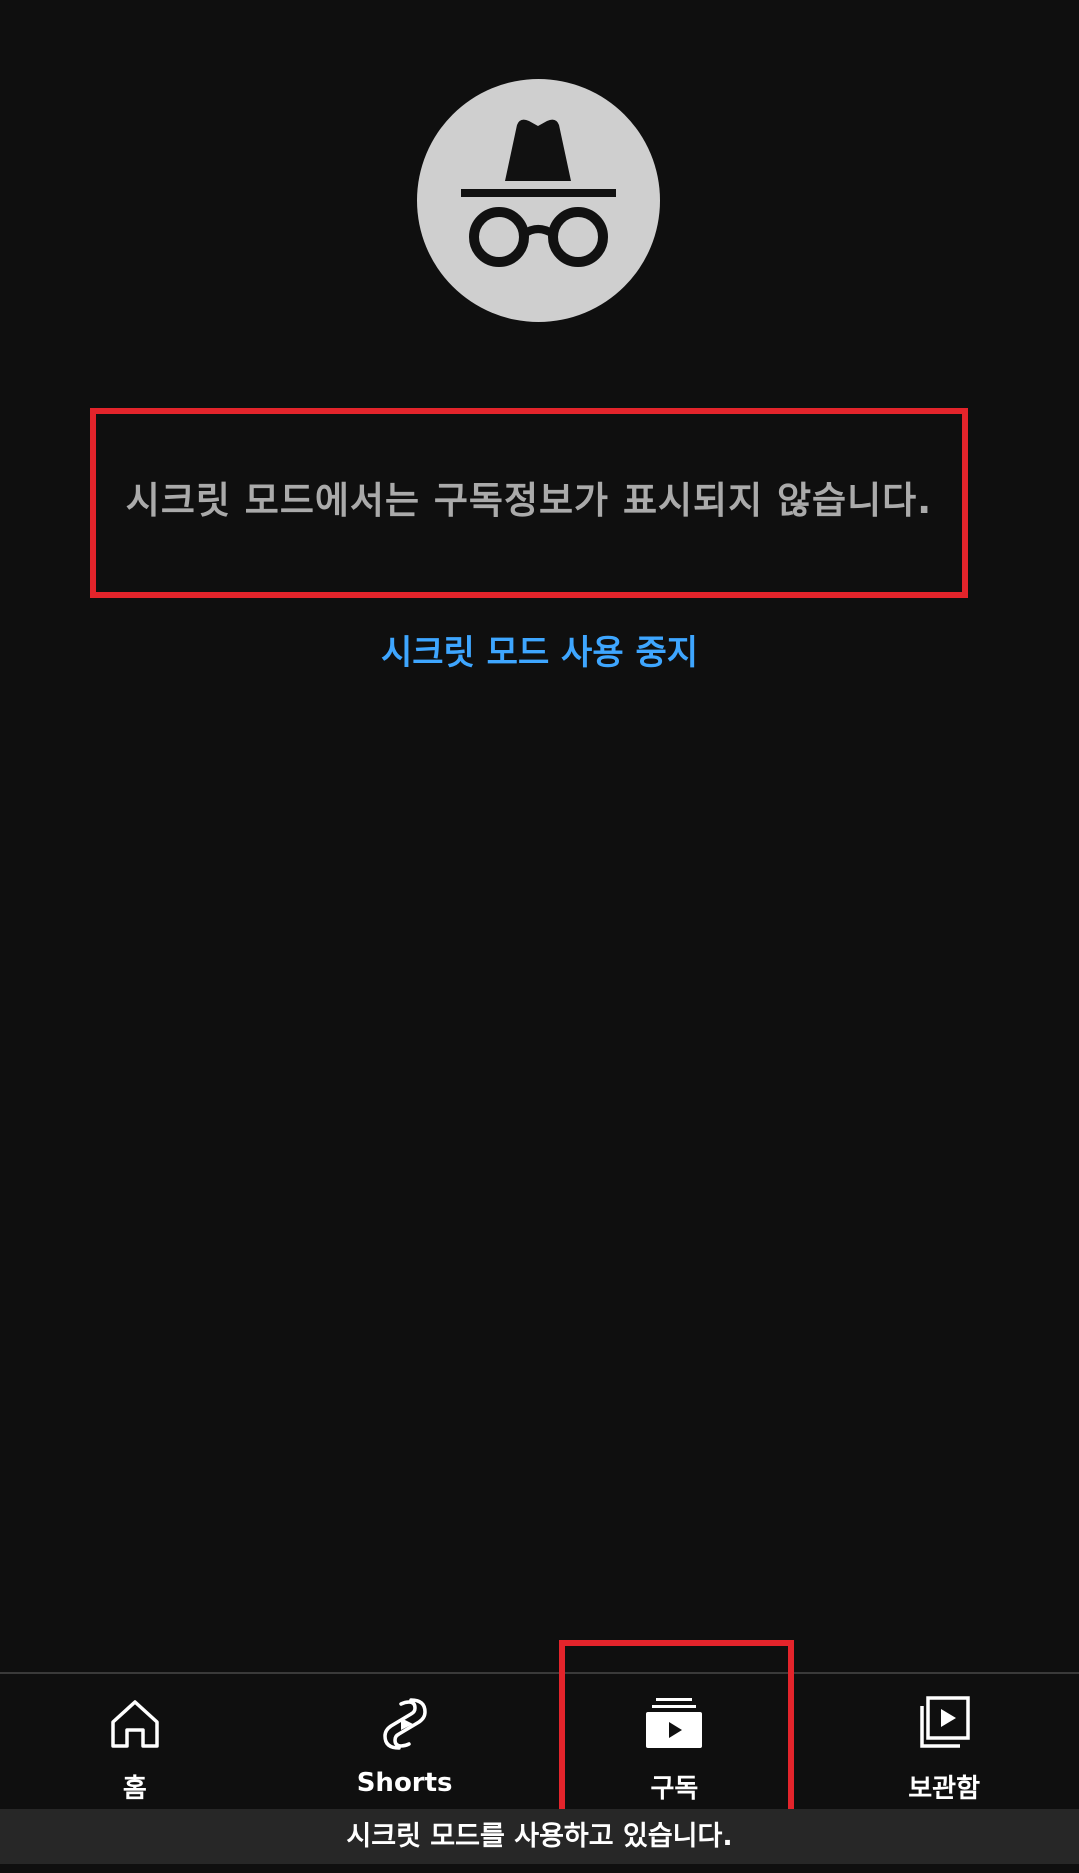 The image size is (1079, 1873). What do you see at coordinates (539, 649) in the screenshot?
I see `stop-incognito-link: 시크릿 모드 사용 중지` at bounding box center [539, 649].